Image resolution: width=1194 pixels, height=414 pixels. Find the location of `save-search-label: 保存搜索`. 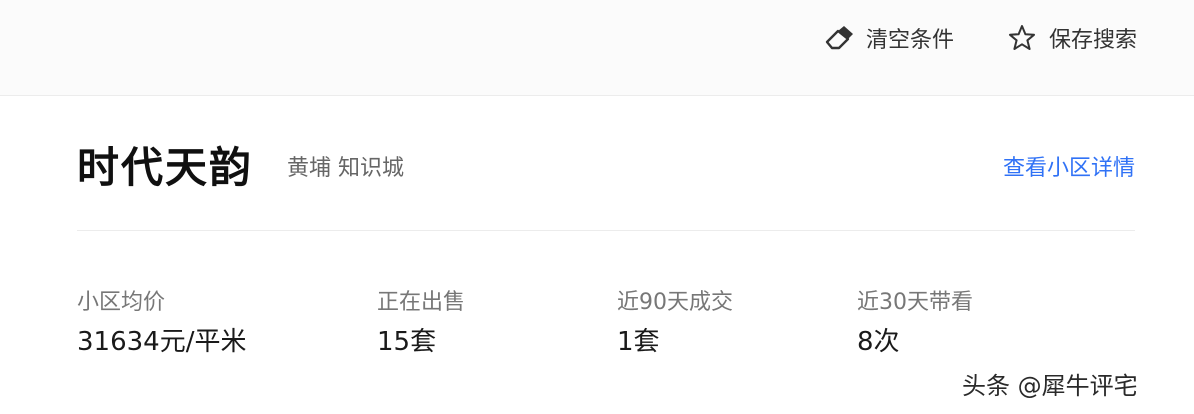

save-search-label: 保存搜索 is located at coordinates (1093, 40).